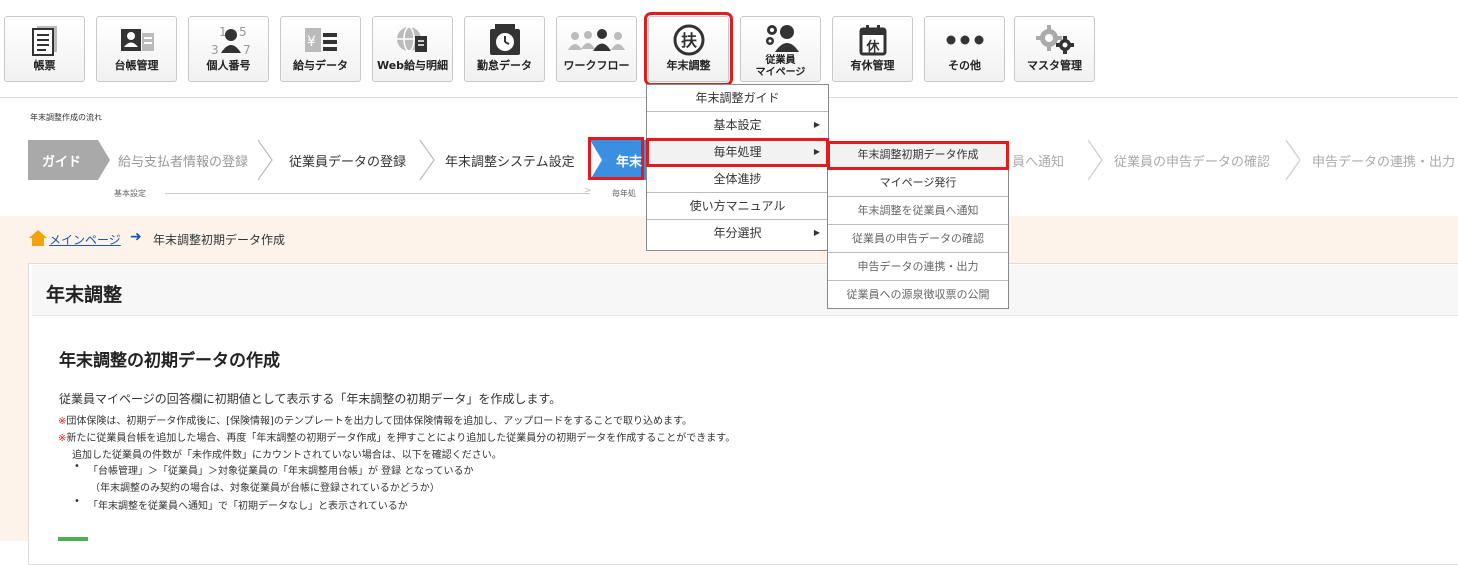  I want to click on flow-substep-yearly: 毎年処, so click(624, 193).